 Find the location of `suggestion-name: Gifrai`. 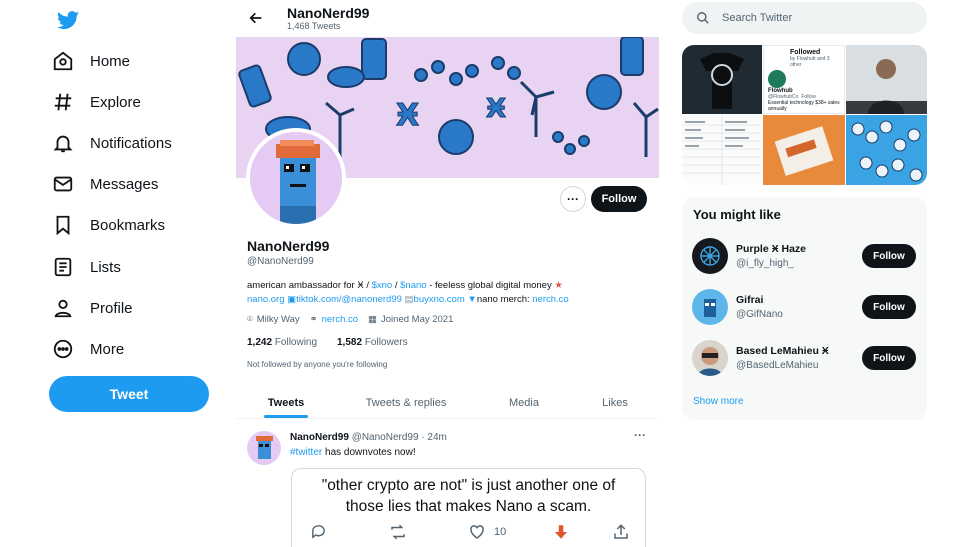

suggestion-name: Gifrai is located at coordinates (749, 300).